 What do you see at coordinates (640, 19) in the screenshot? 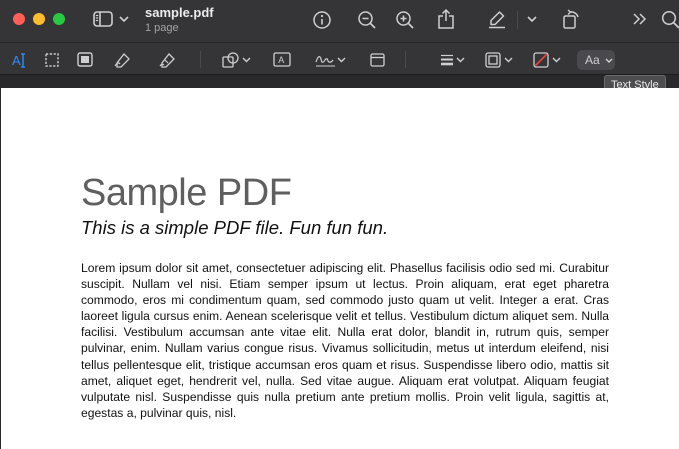
I see `more-icon` at bounding box center [640, 19].